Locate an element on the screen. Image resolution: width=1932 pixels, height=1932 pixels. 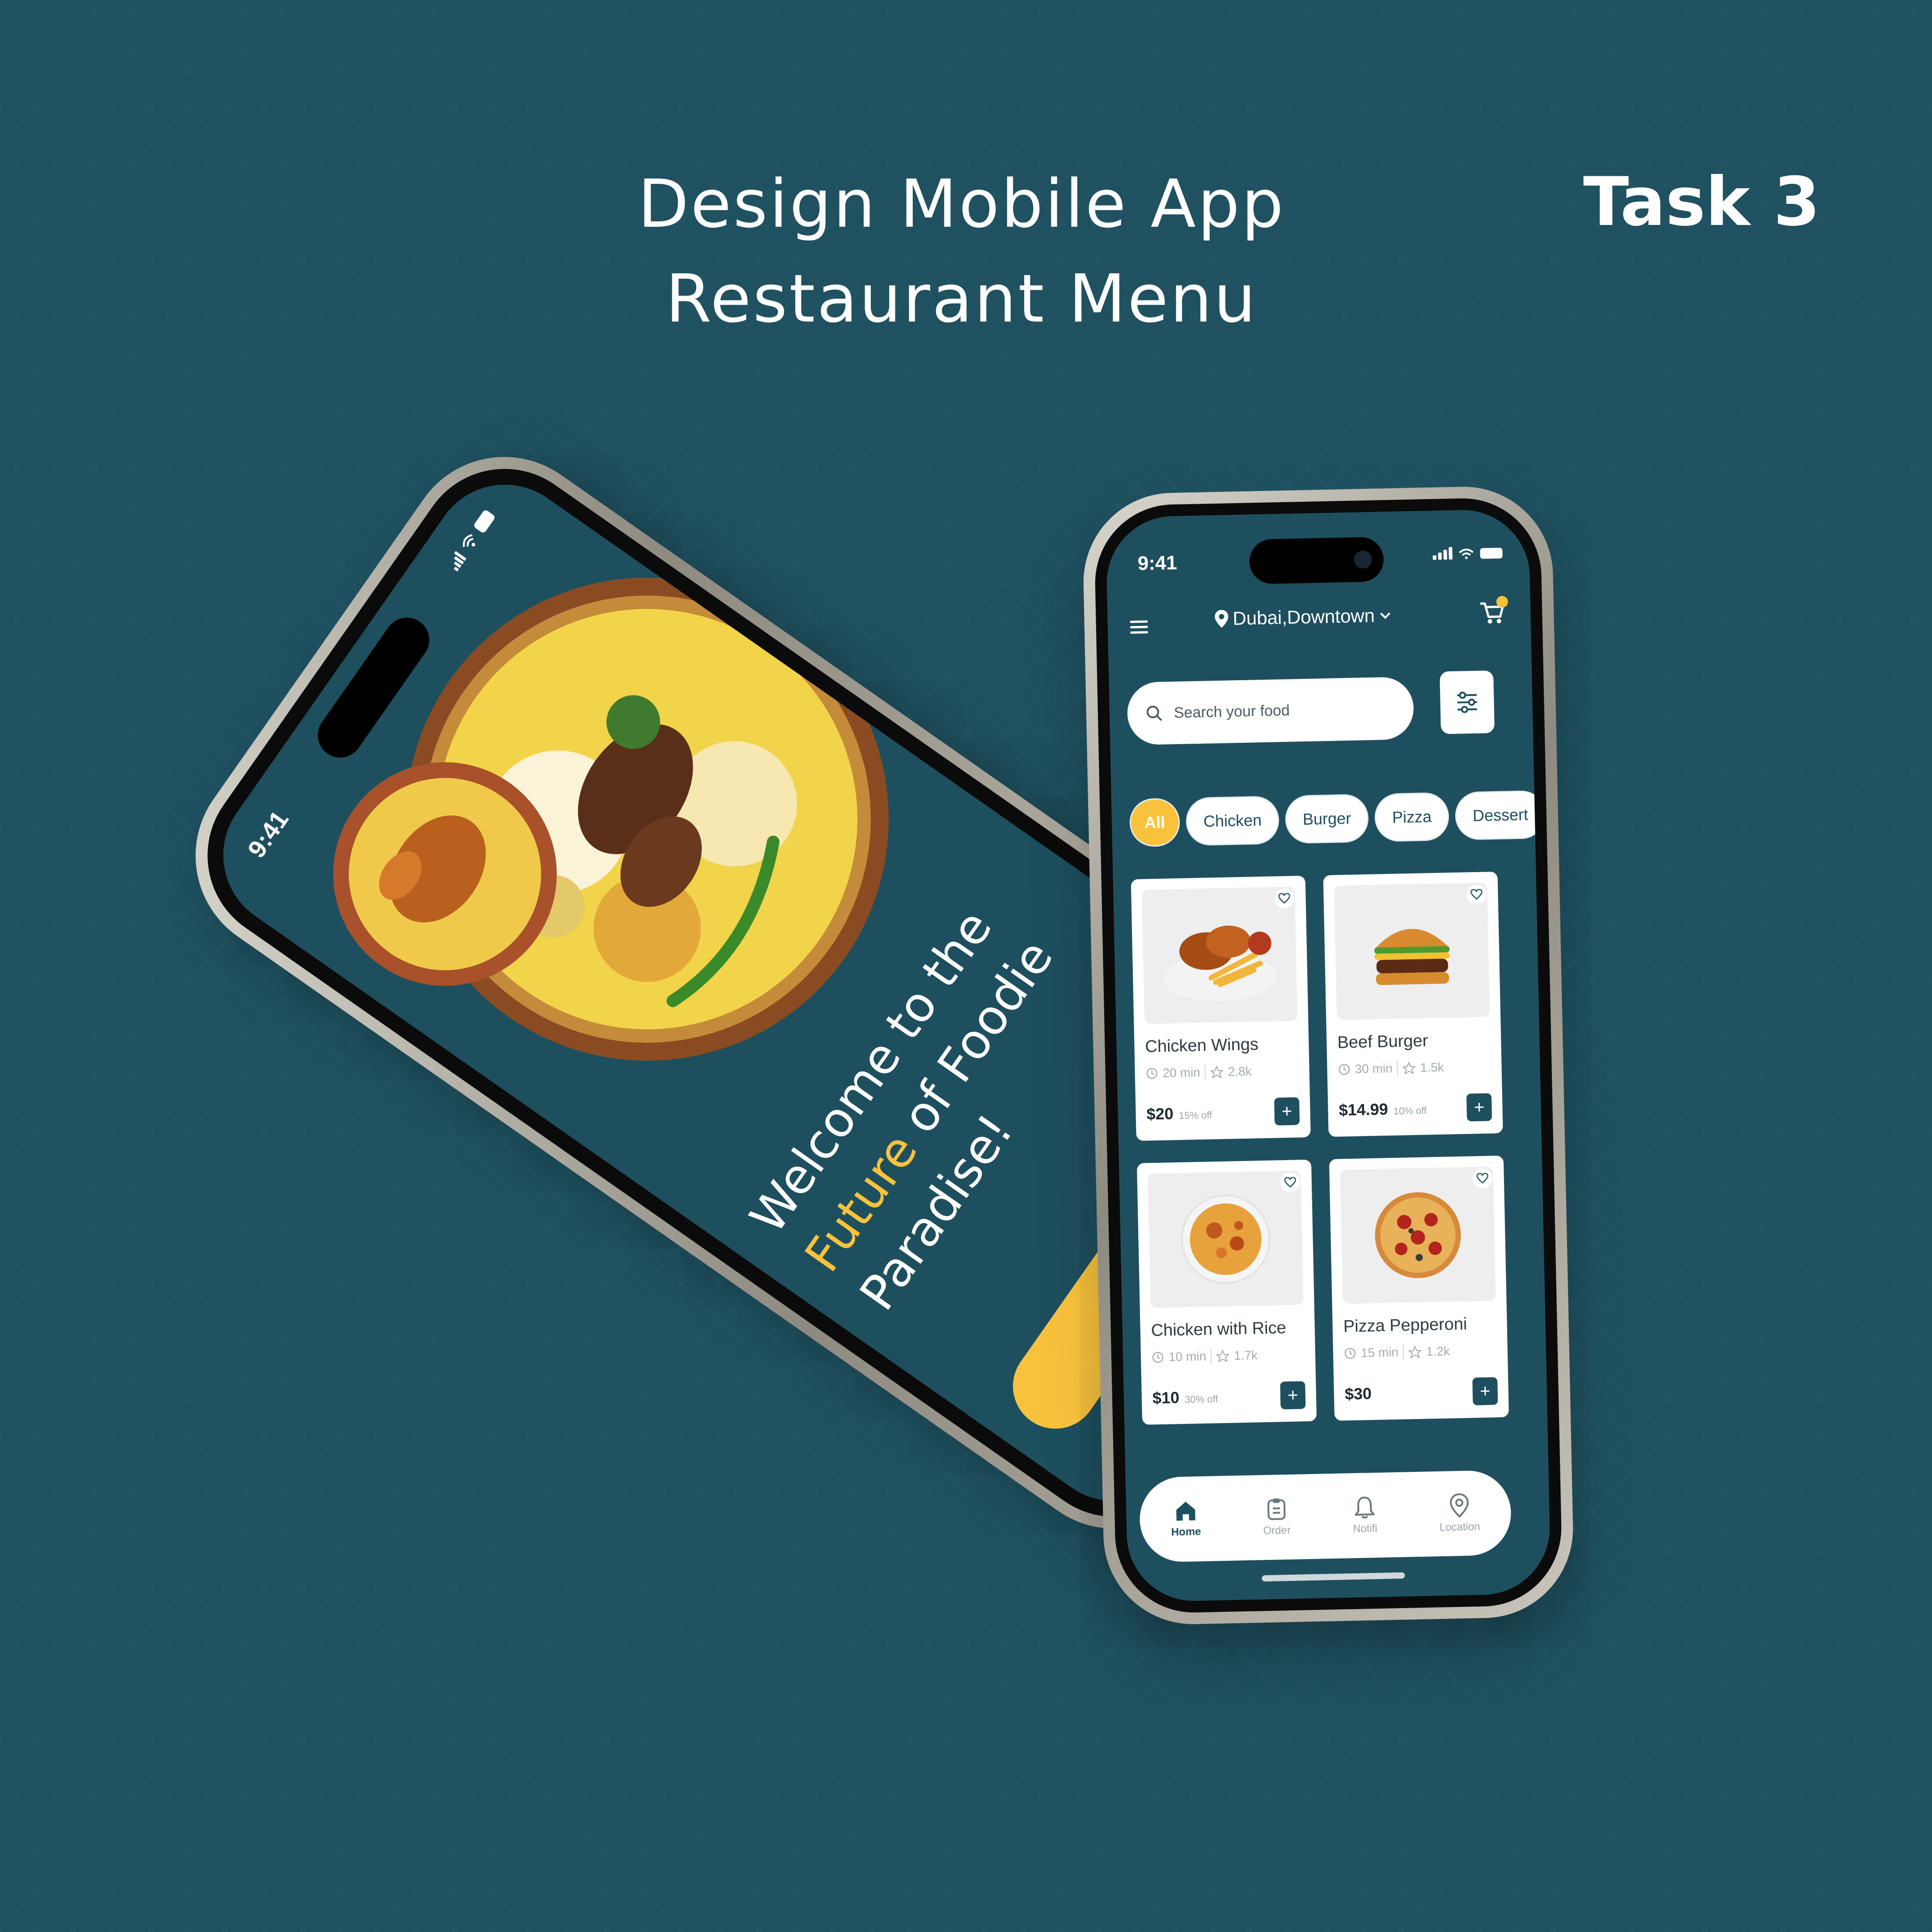
nav-label: Home is located at coordinates (1186, 1531).